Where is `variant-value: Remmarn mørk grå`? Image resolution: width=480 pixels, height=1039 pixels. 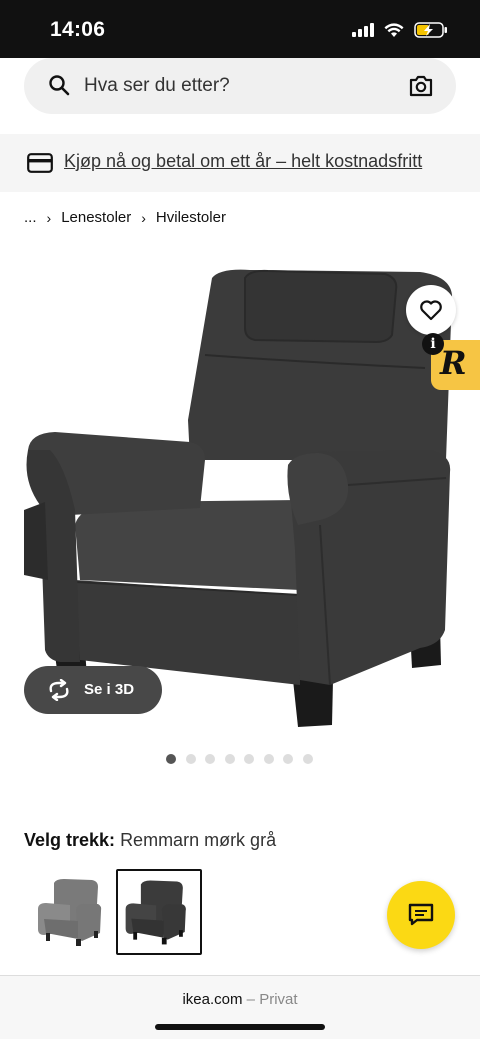 variant-value: Remmarn mørk grå is located at coordinates (198, 840).